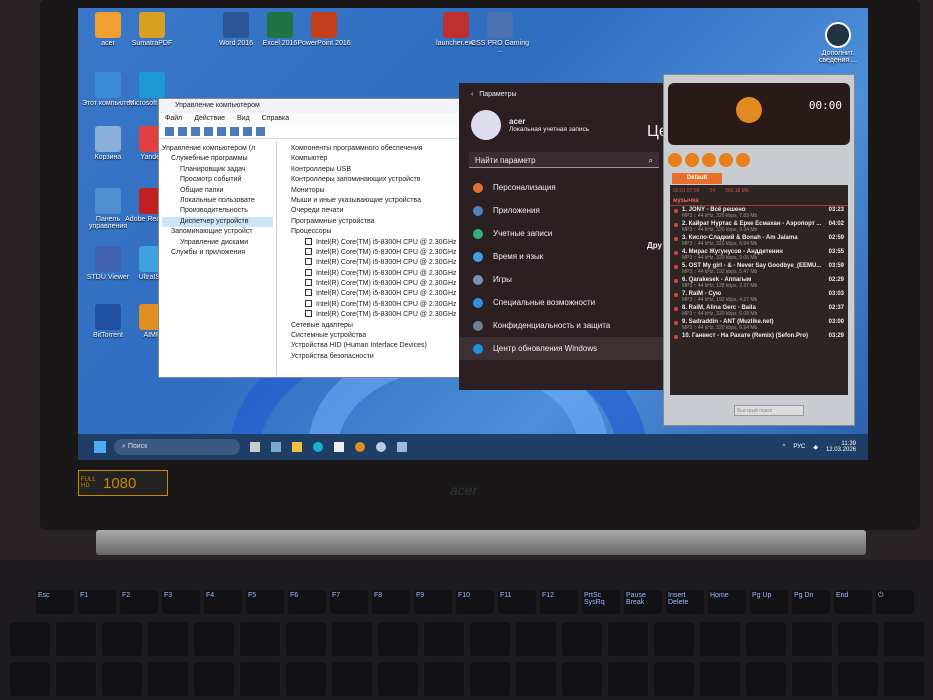 This screenshot has width=933, height=700. I want to click on key: F7, so click(349, 602).